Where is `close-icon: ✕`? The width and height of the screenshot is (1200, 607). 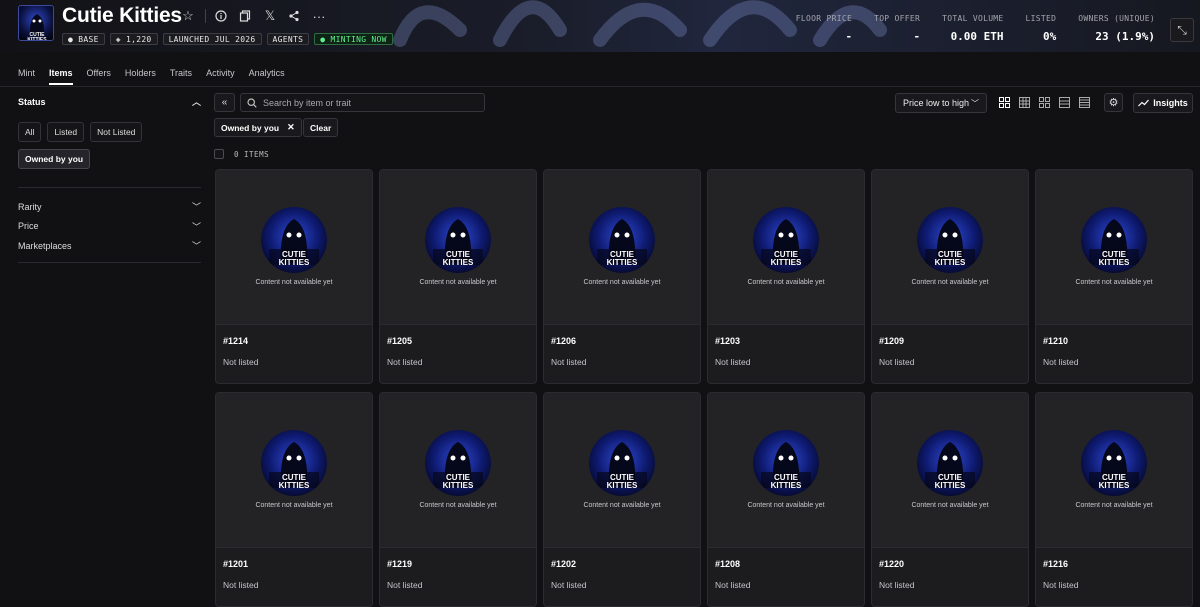 close-icon: ✕ is located at coordinates (291, 127).